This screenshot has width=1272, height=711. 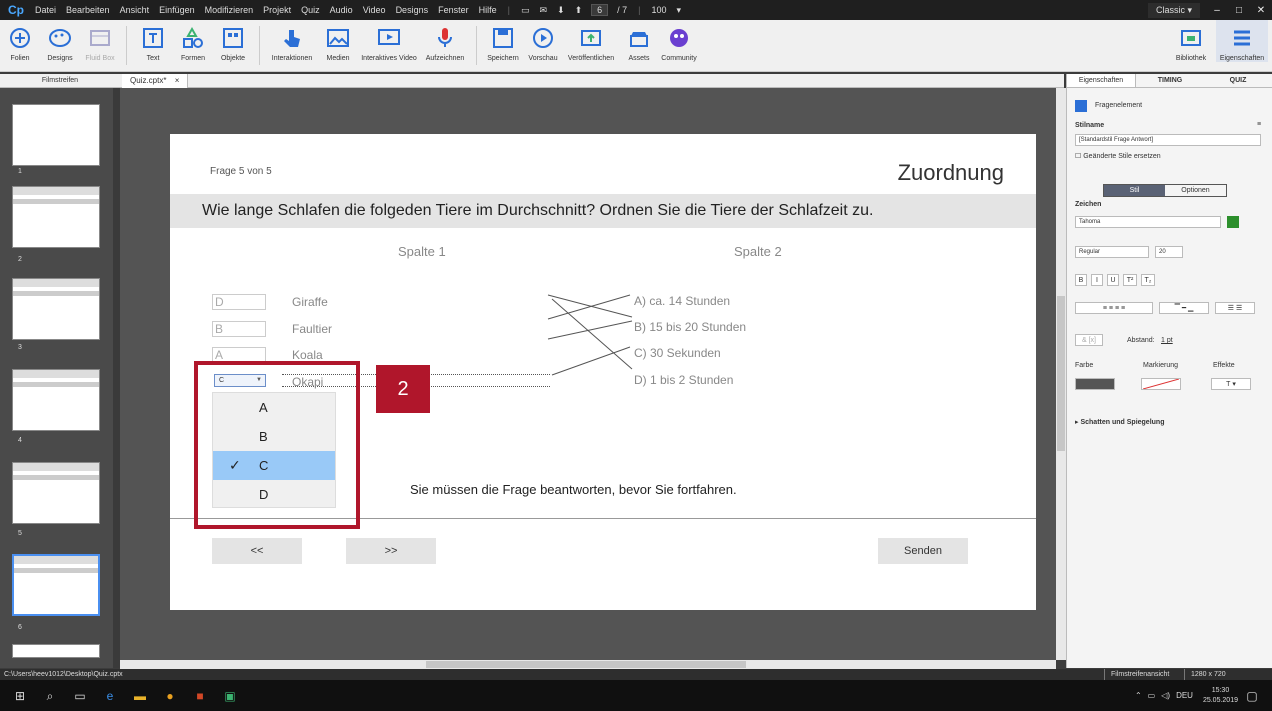 What do you see at coordinates (45, 10) in the screenshot?
I see `menu-datei: Datei` at bounding box center [45, 10].